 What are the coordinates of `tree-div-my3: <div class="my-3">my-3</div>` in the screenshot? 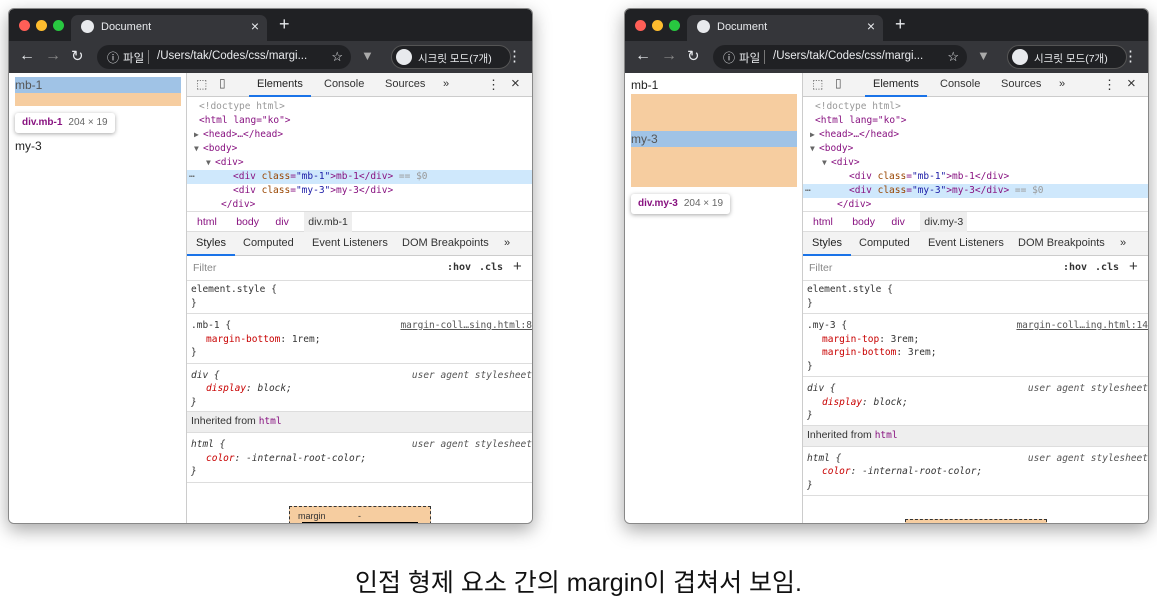 It's located at (359, 191).